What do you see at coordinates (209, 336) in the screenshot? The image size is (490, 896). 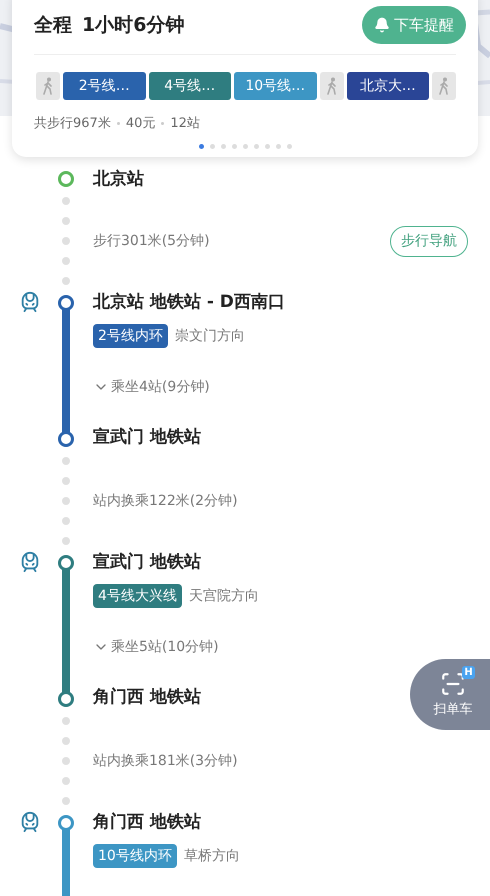 I see `direction-text: 崇文门方向` at bounding box center [209, 336].